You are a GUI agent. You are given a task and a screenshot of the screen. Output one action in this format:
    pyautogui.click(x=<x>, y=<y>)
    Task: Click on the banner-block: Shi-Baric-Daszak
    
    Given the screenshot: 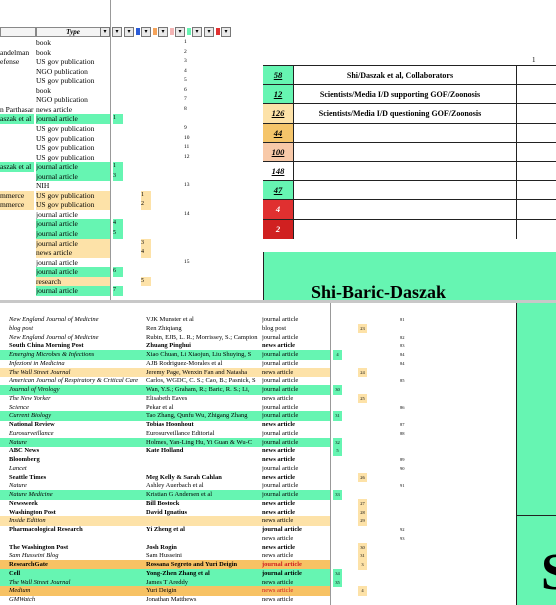 What is the action you would take?
    pyautogui.click(x=409, y=276)
    